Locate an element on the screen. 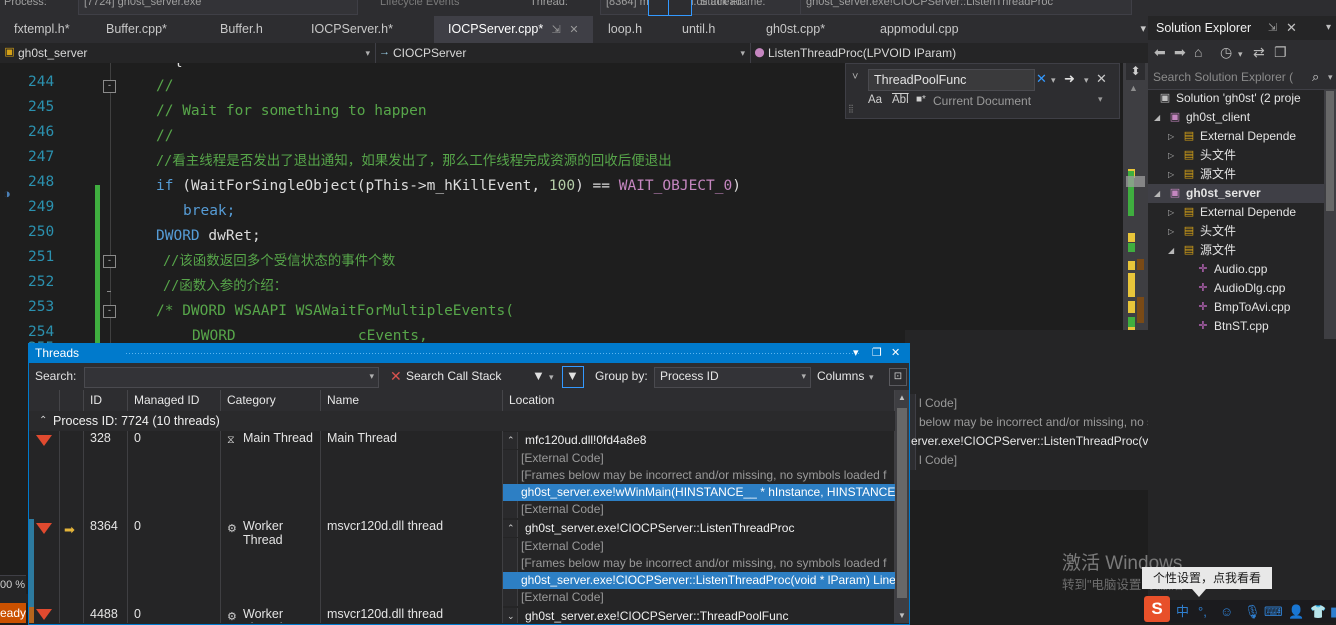 Image resolution: width=1336 pixels, height=625 pixels. filter-icon: ▼ is located at coordinates (538, 375).